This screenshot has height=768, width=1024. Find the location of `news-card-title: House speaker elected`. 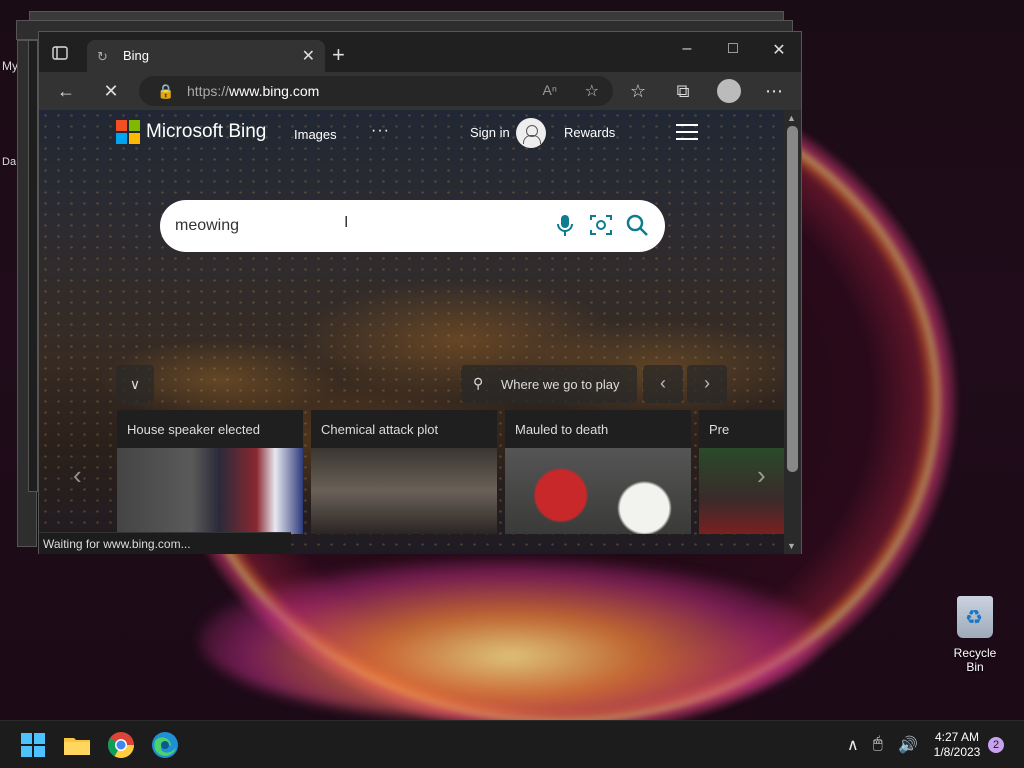

news-card-title: House speaker elected is located at coordinates (210, 429).